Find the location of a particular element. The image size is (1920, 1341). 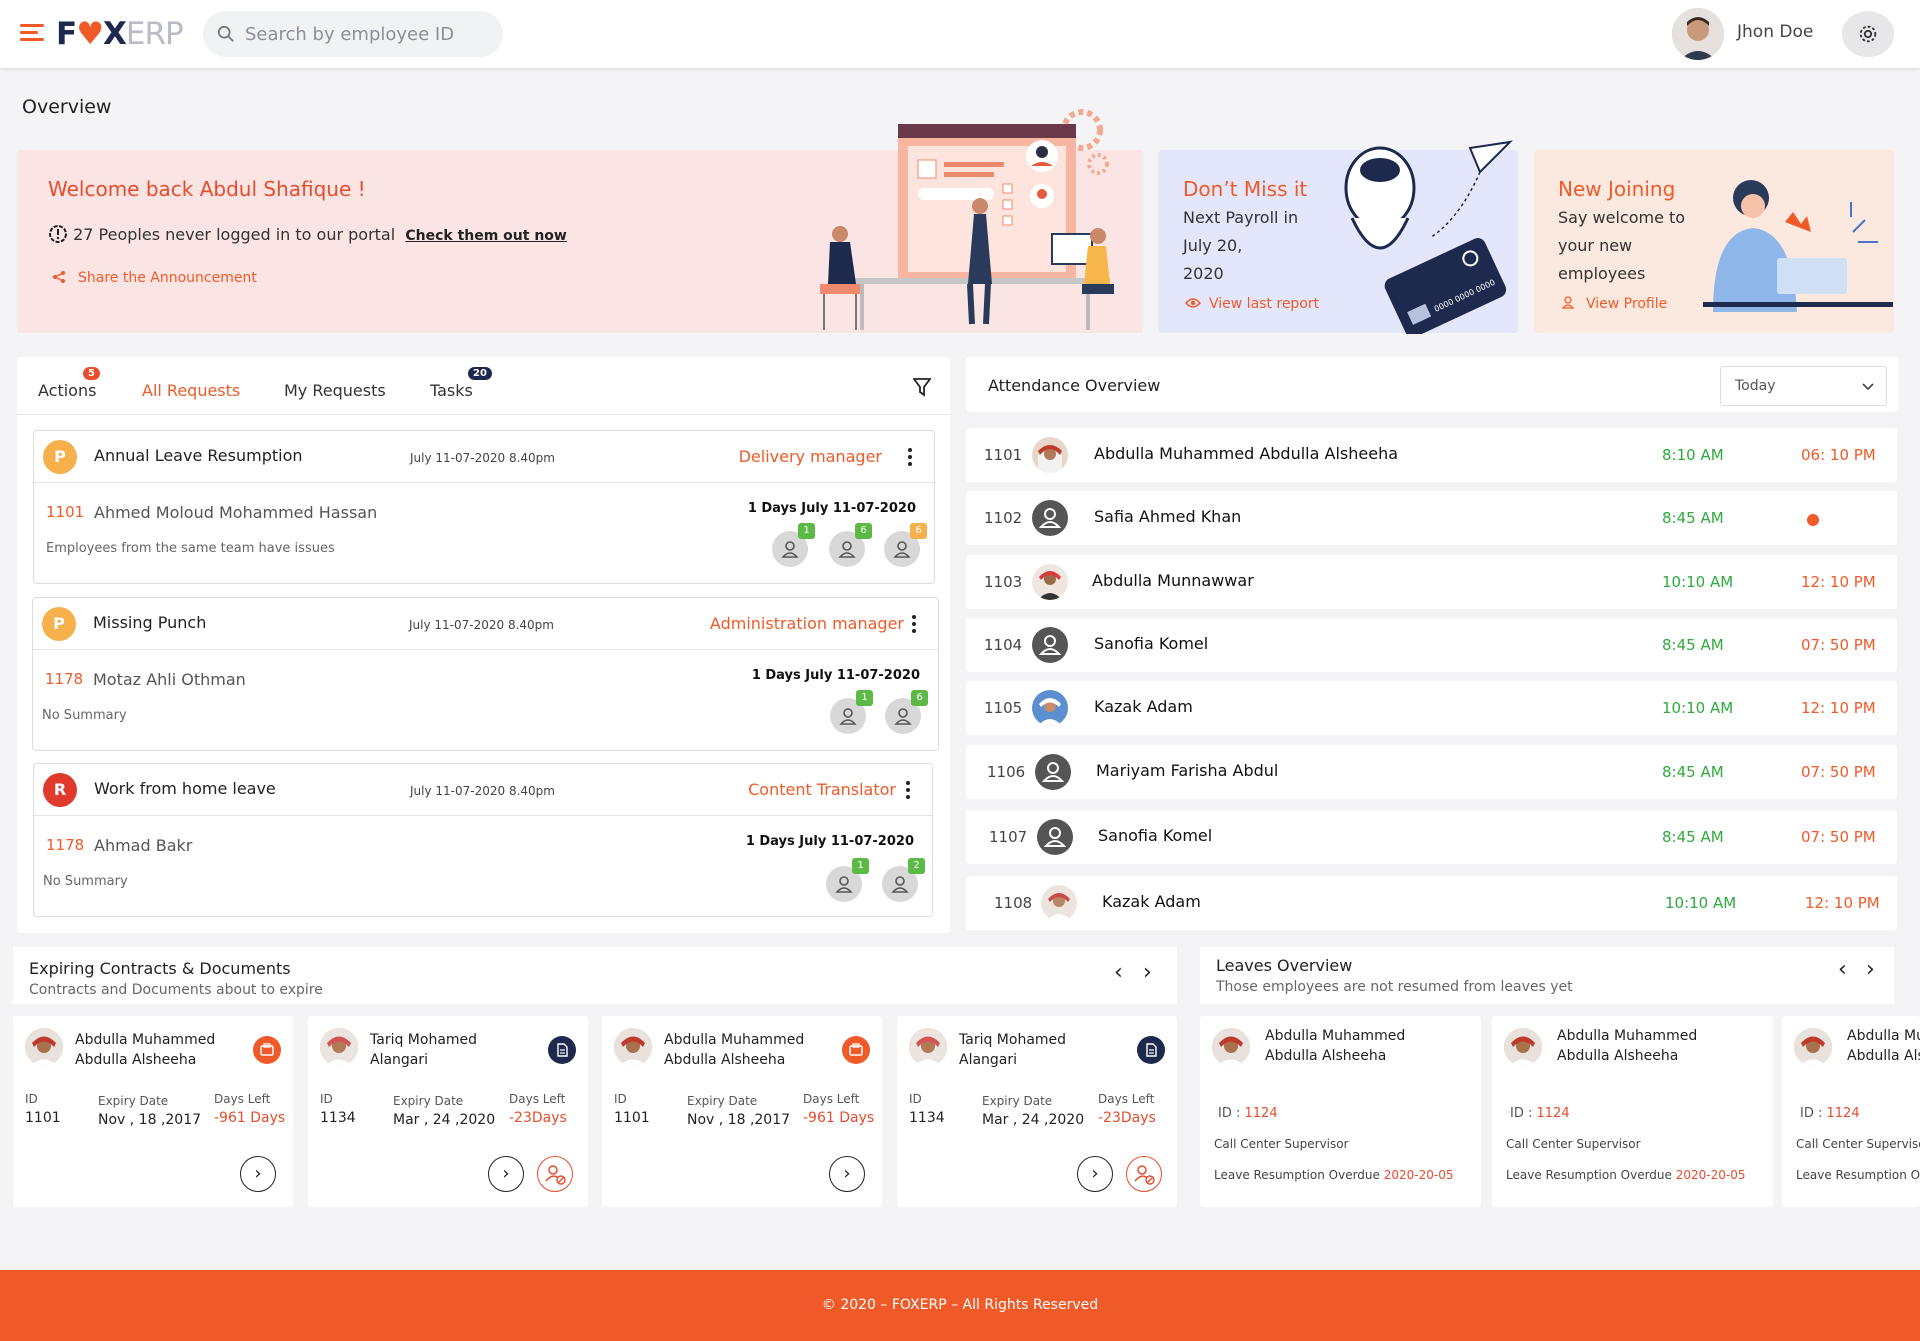

approver-avatar: 2 is located at coordinates (903, 880).